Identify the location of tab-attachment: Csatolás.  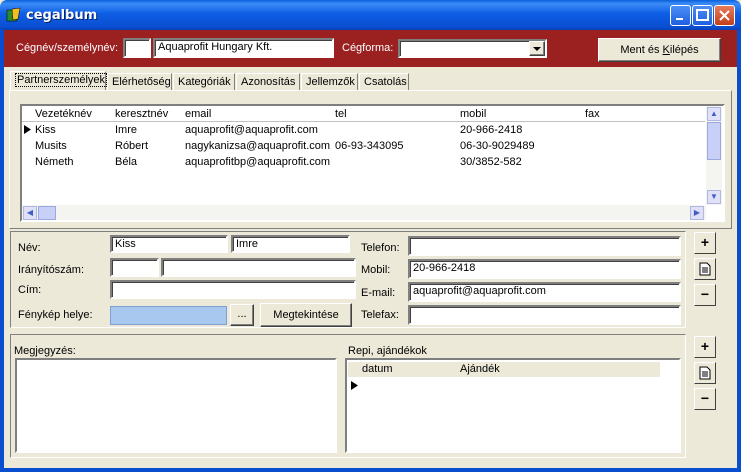
(384, 82).